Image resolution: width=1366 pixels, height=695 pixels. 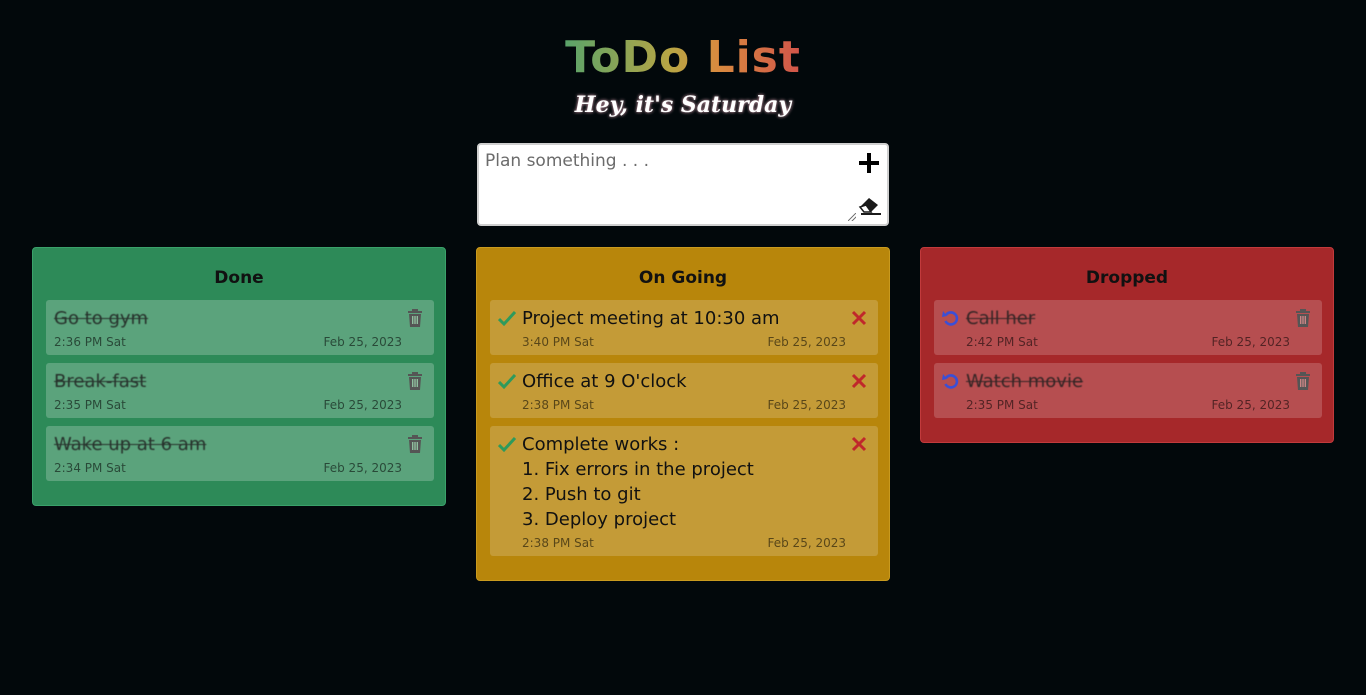 I want to click on clear-input-button, so click(x=870, y=204).